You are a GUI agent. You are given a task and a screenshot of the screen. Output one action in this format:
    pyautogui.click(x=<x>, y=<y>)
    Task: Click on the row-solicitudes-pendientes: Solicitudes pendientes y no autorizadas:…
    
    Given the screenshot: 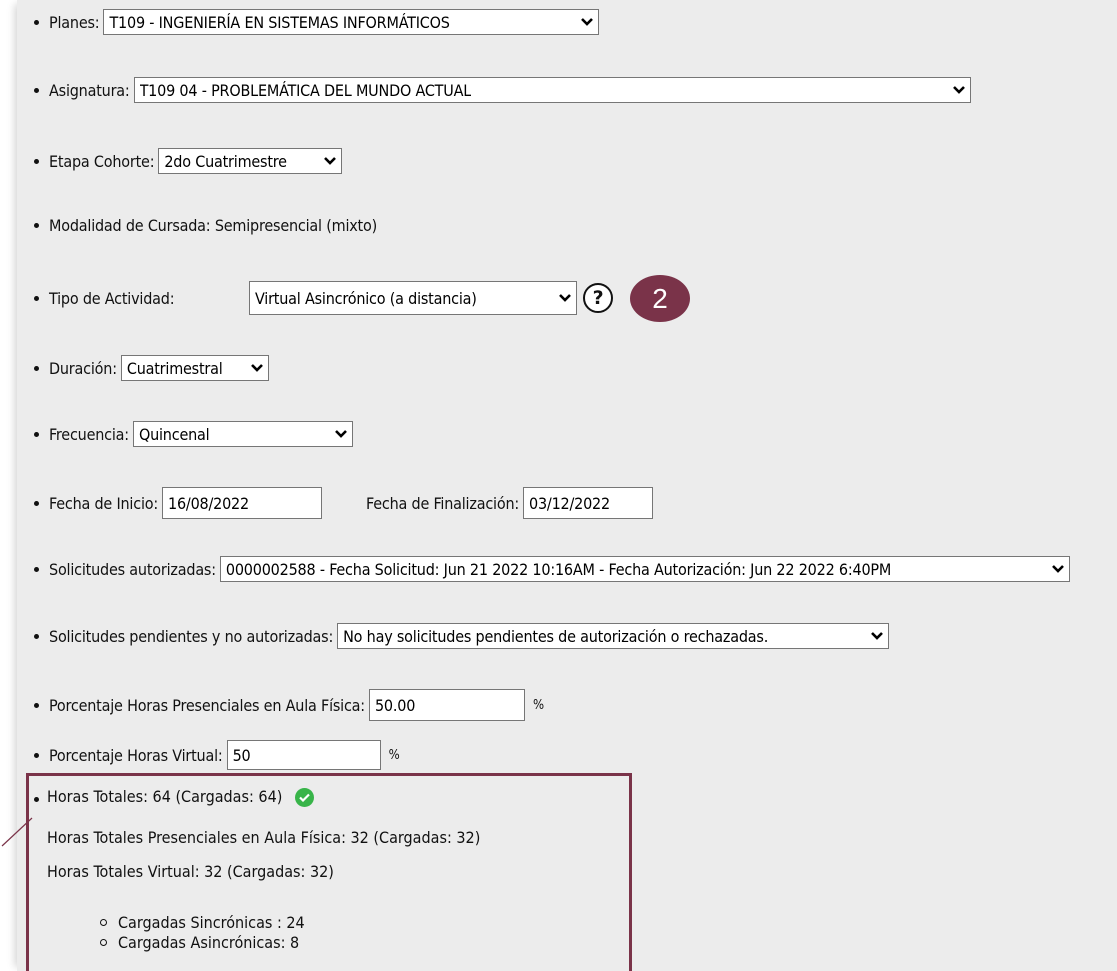 What is the action you would take?
    pyautogui.click(x=462, y=636)
    